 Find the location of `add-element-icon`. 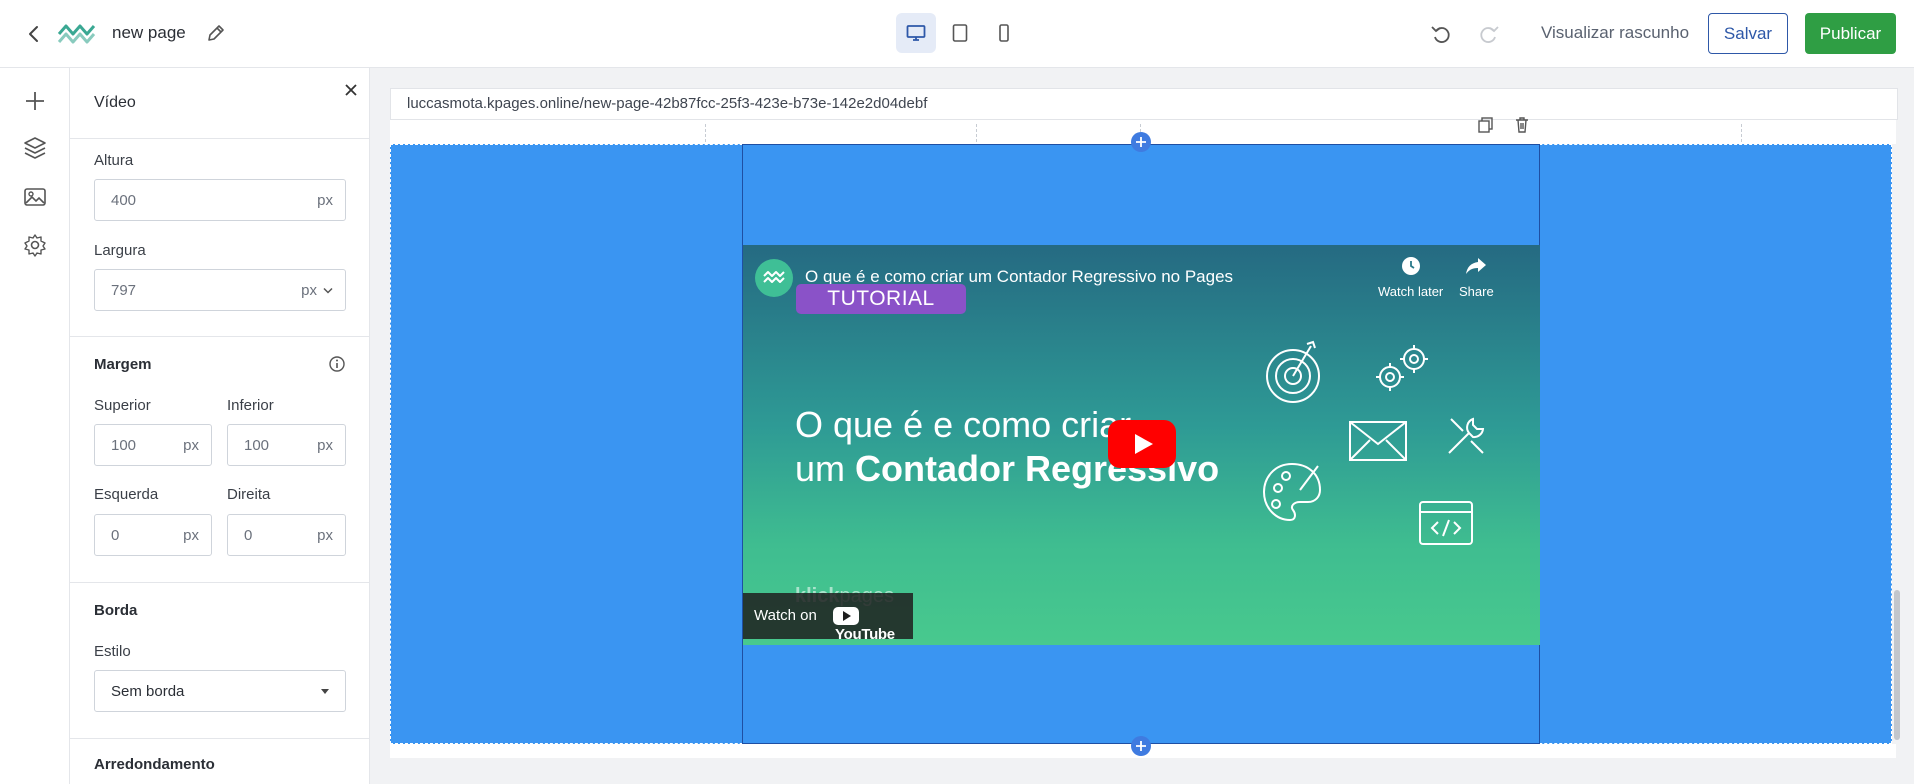

add-element-icon is located at coordinates (35, 101).